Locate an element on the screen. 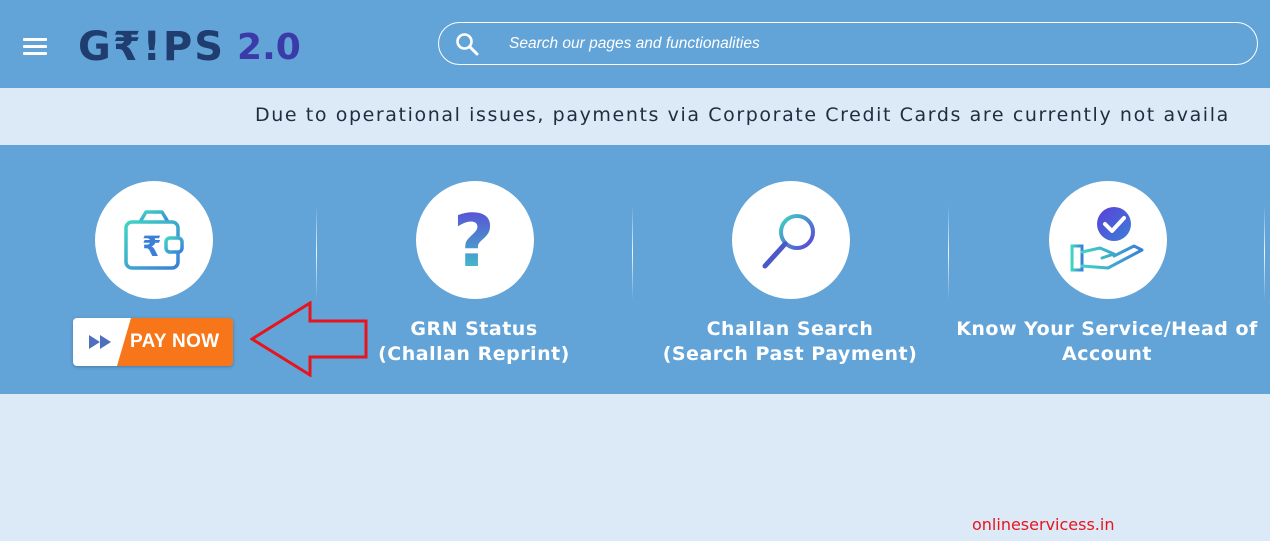 The image size is (1270, 541). grn-status-line2: (Challan Reprint) is located at coordinates (474, 354).